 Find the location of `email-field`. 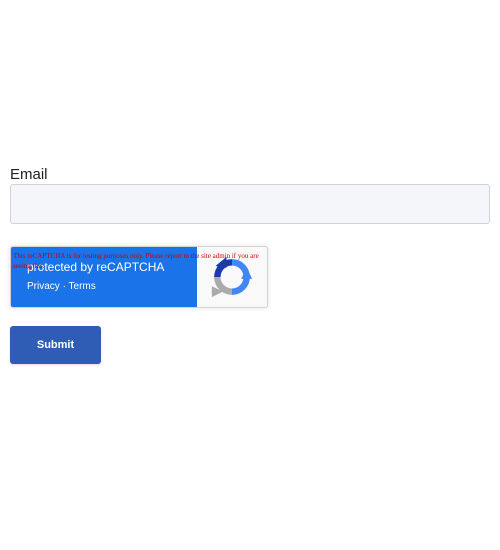

email-field is located at coordinates (250, 204).